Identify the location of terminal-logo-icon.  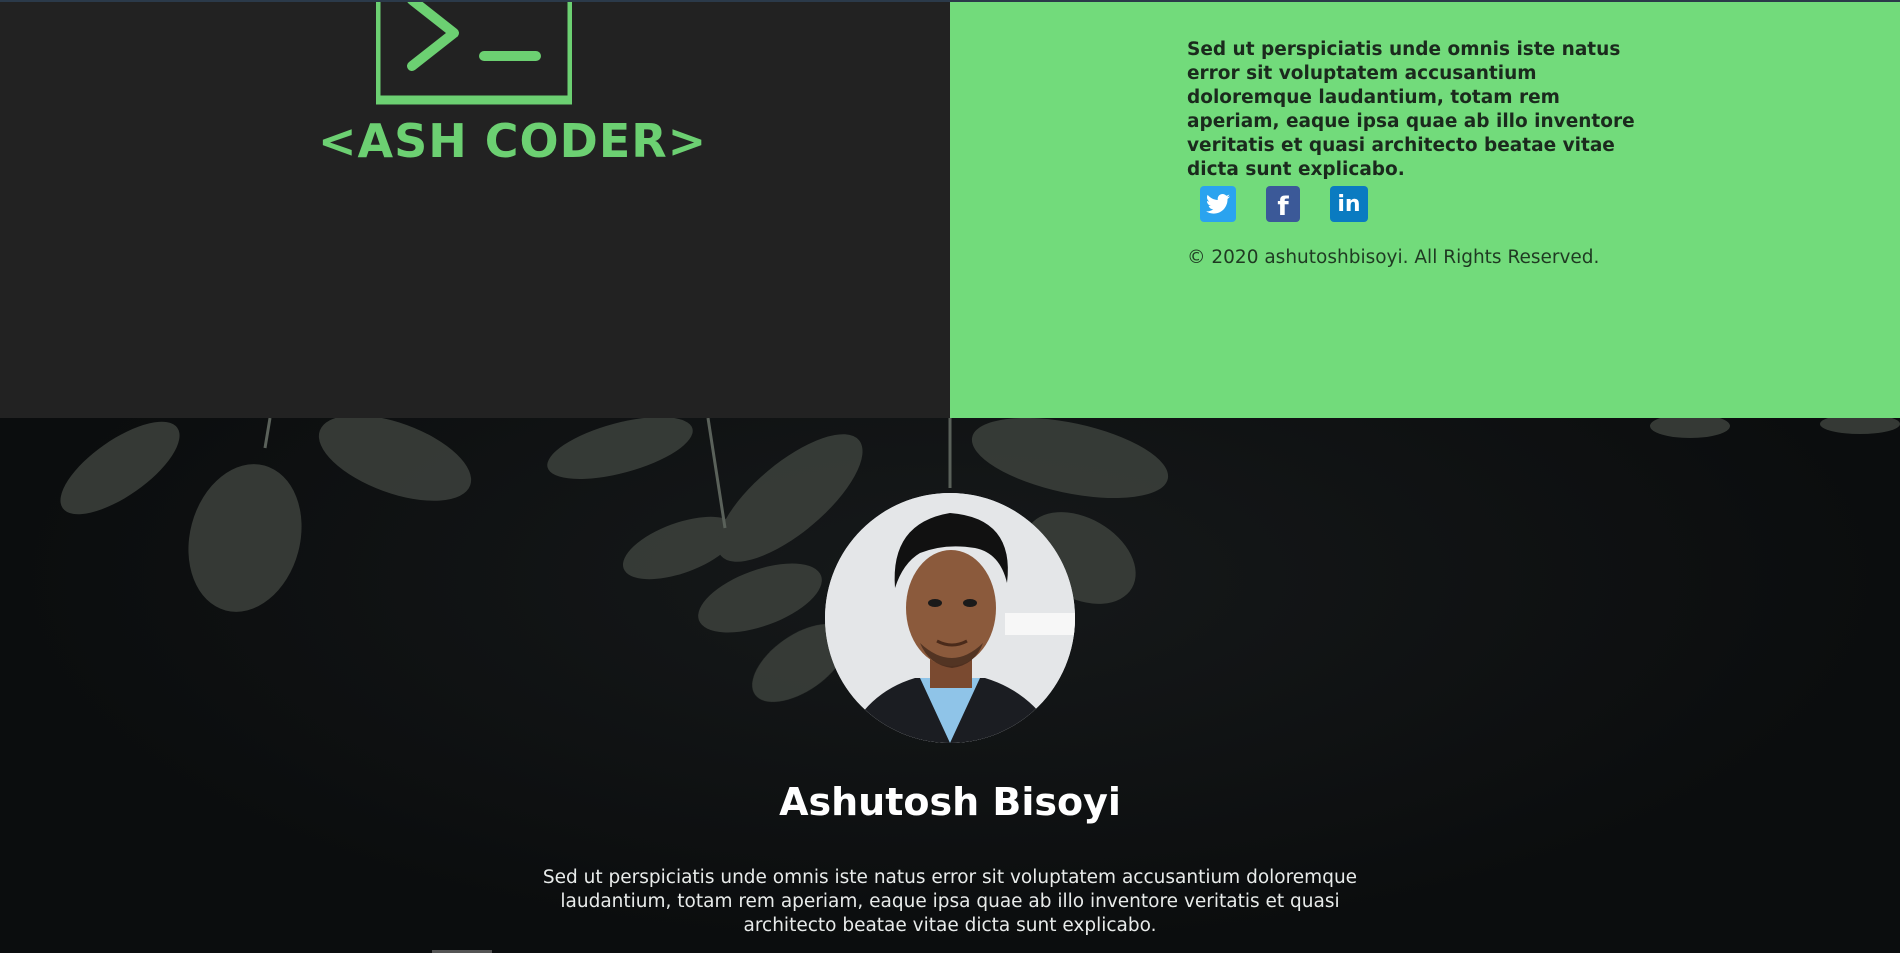
(474, 52).